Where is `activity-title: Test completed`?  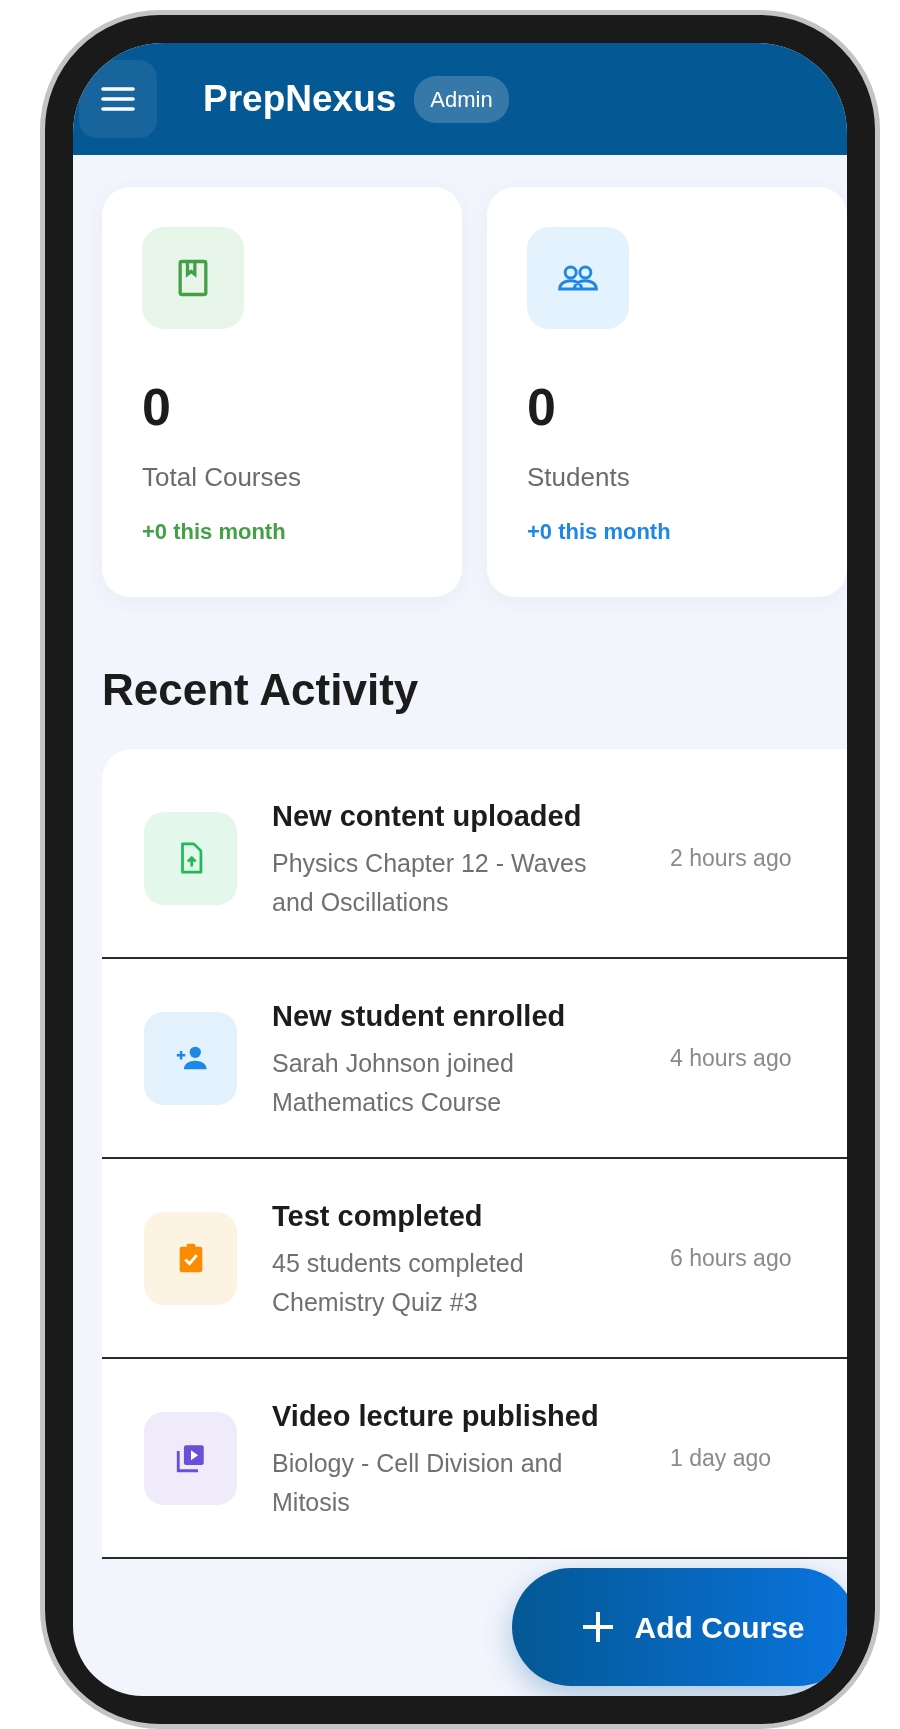 activity-title: Test completed is located at coordinates (378, 1216).